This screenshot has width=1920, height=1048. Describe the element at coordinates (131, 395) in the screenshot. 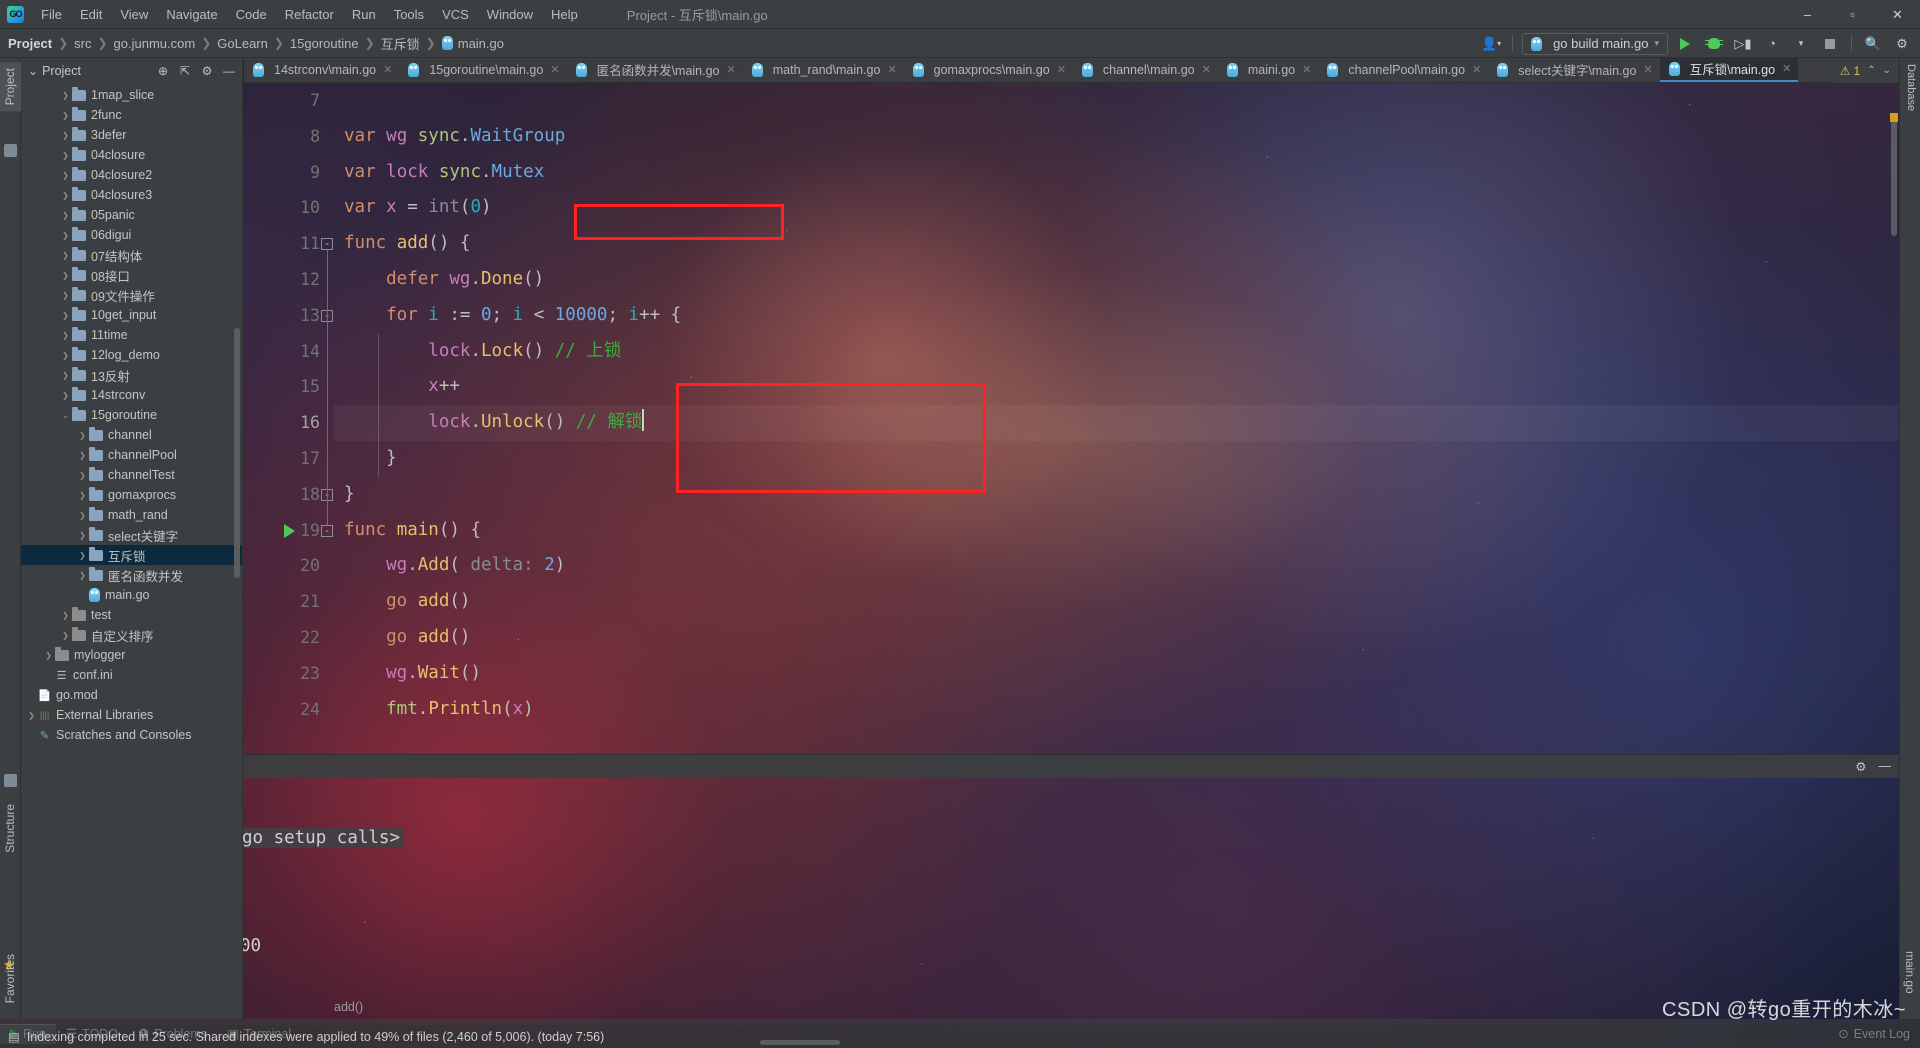

I see `tree-node: ❯ 14strconv` at that location.